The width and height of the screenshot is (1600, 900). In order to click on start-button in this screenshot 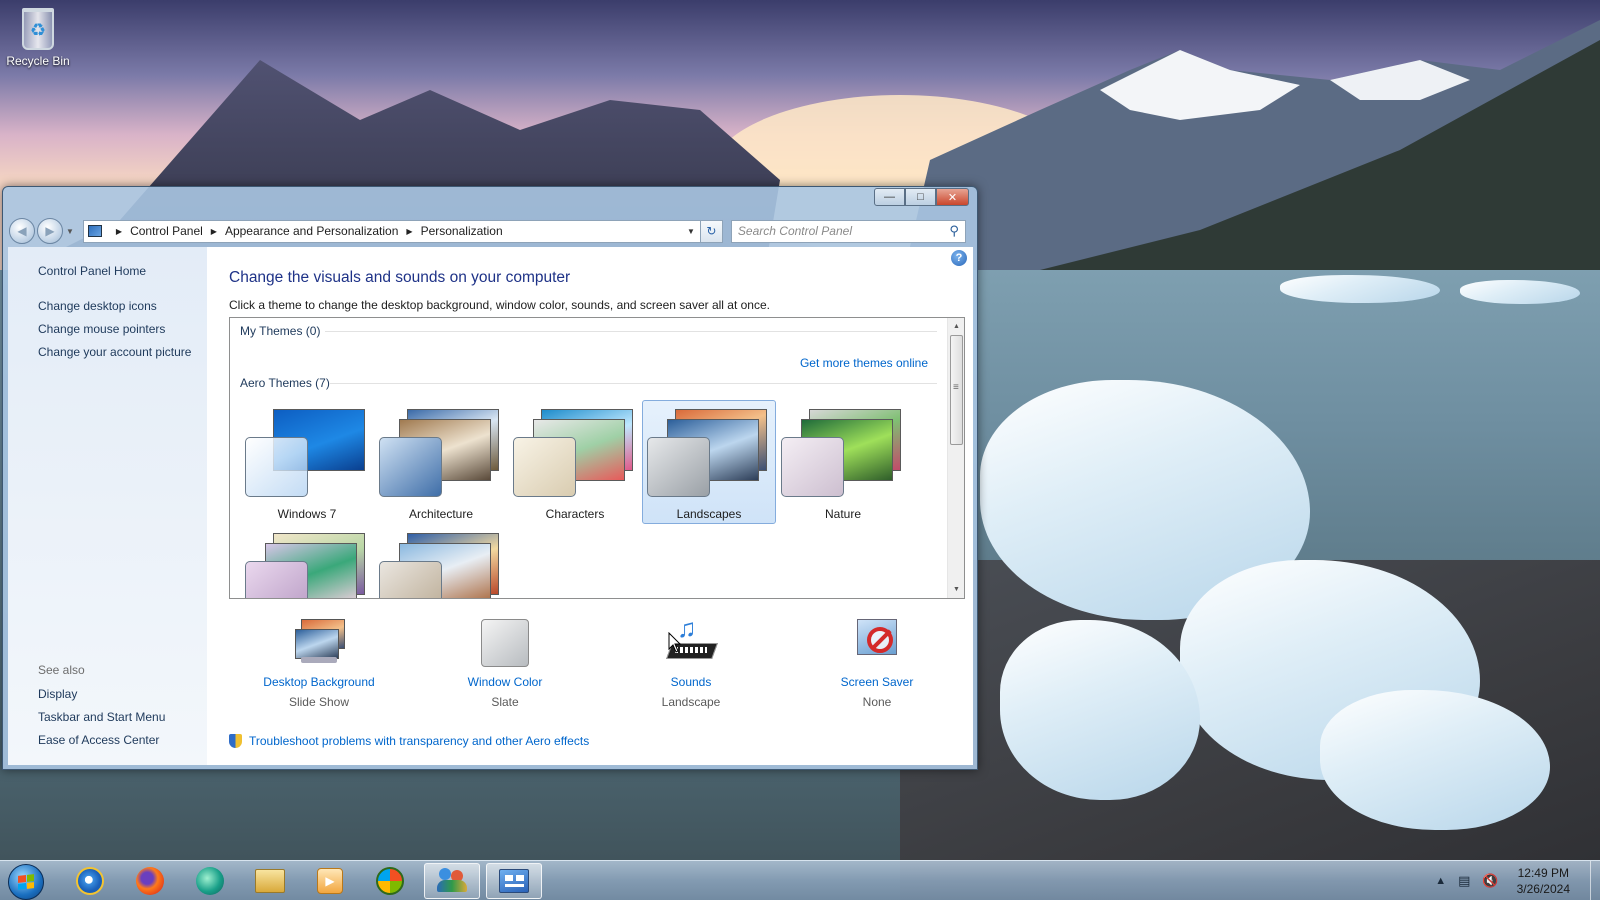, I will do `click(26, 882)`.